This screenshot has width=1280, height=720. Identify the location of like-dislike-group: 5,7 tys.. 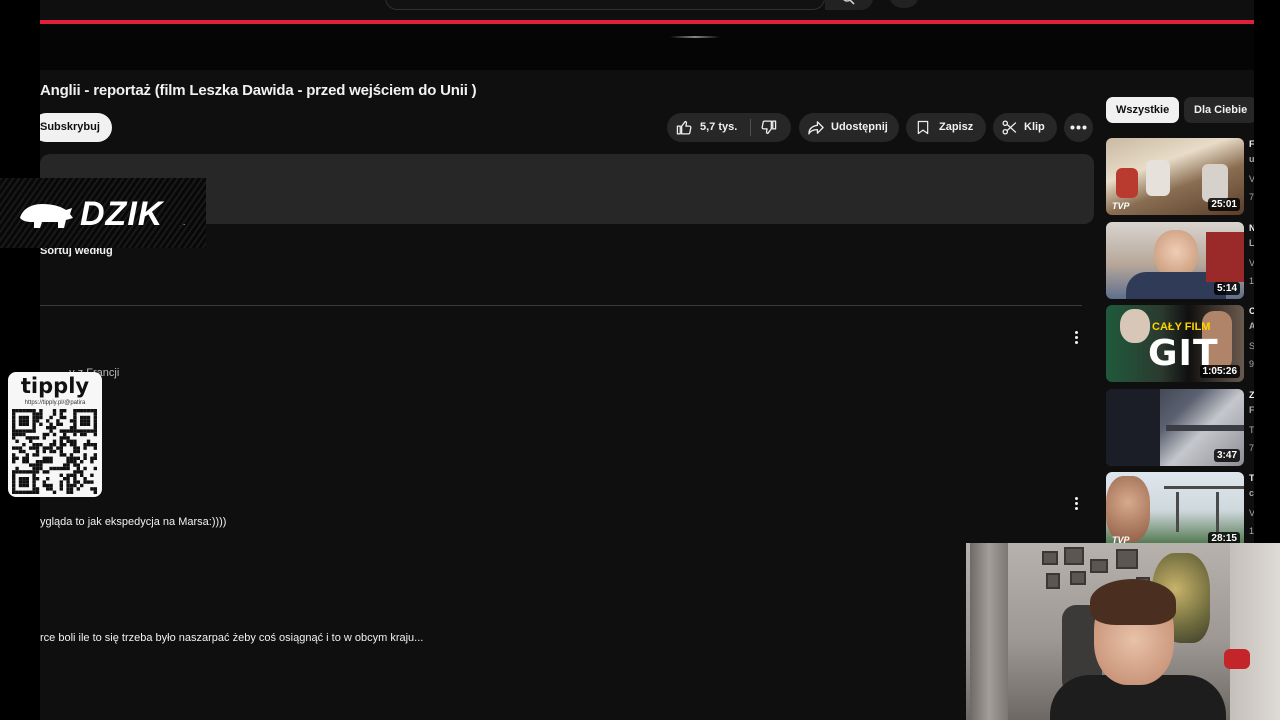
(729, 127).